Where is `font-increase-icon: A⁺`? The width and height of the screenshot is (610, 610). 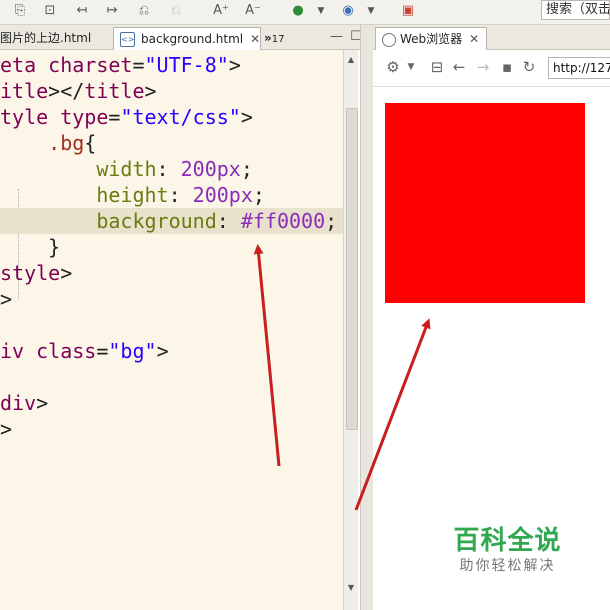
font-increase-icon: A⁺ is located at coordinates (221, 11).